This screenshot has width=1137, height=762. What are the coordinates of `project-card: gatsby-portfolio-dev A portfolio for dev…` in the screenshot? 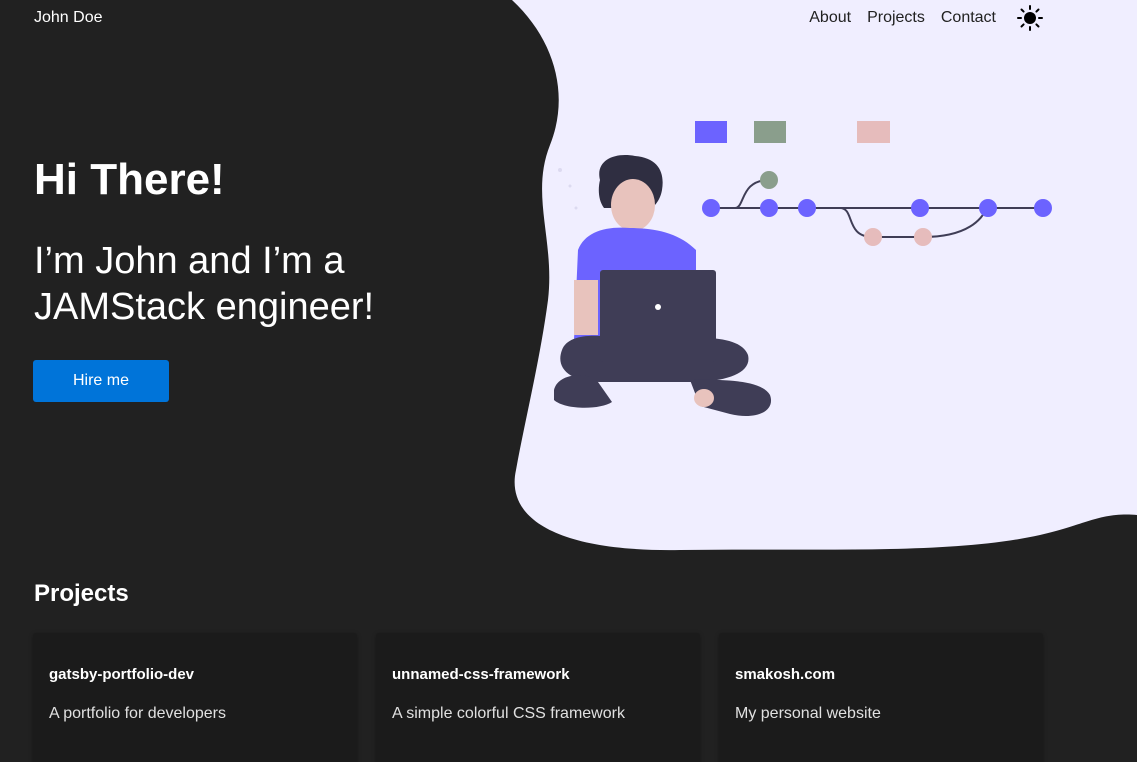 It's located at (195, 697).